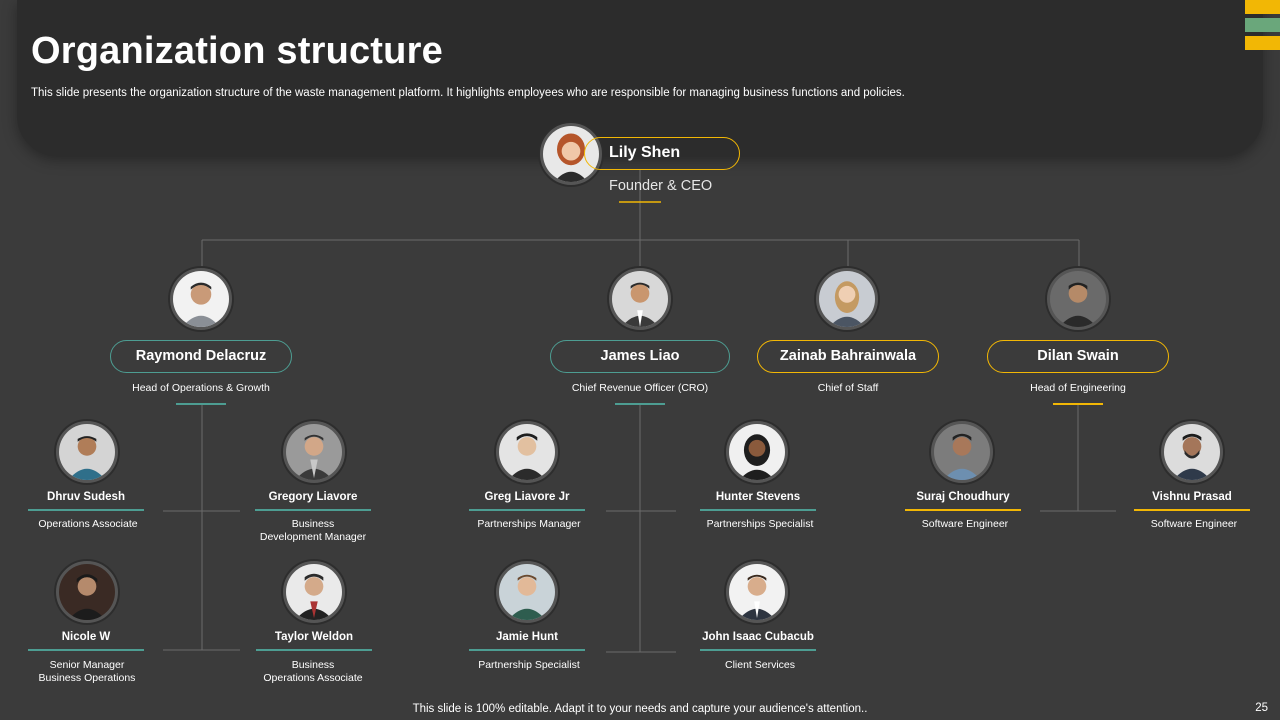 This screenshot has height=720, width=1280. Describe the element at coordinates (640, 299) in the screenshot. I see `leader-avatar-james` at that location.